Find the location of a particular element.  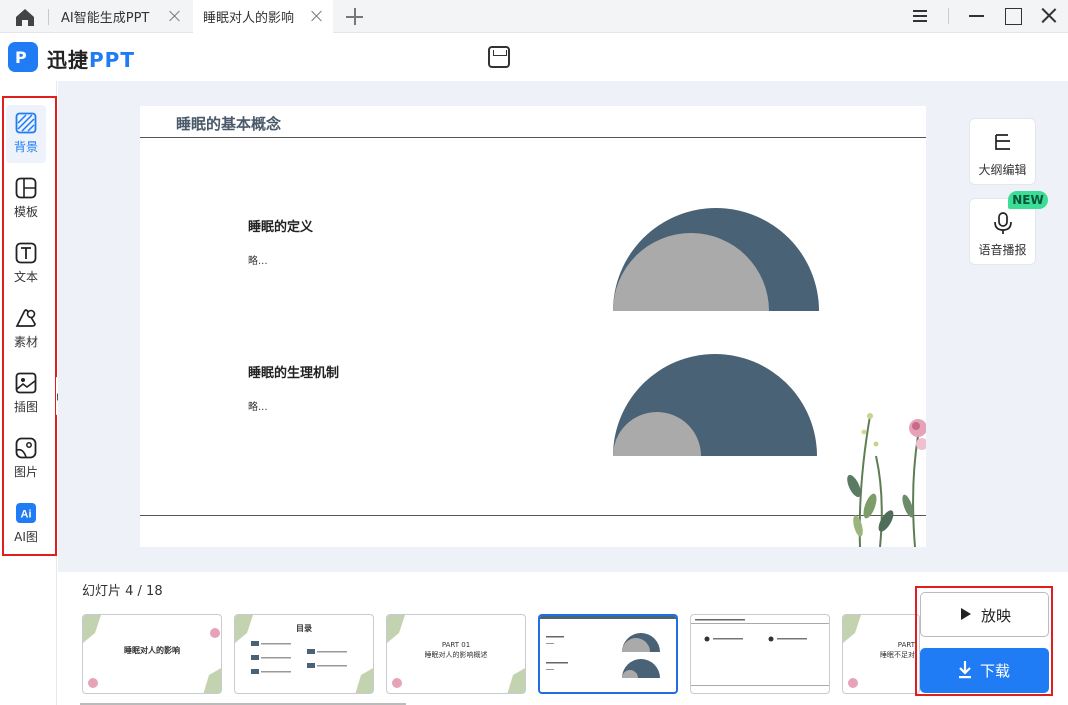

sidebar-item-text: 文本 is located at coordinates (26, 264).